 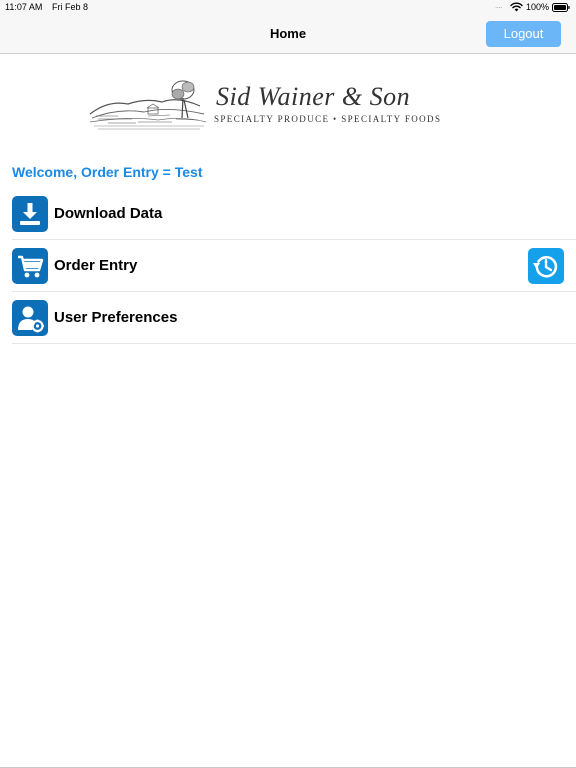 What do you see at coordinates (294, 214) in the screenshot?
I see `menu-item-download-data: Download Data` at bounding box center [294, 214].